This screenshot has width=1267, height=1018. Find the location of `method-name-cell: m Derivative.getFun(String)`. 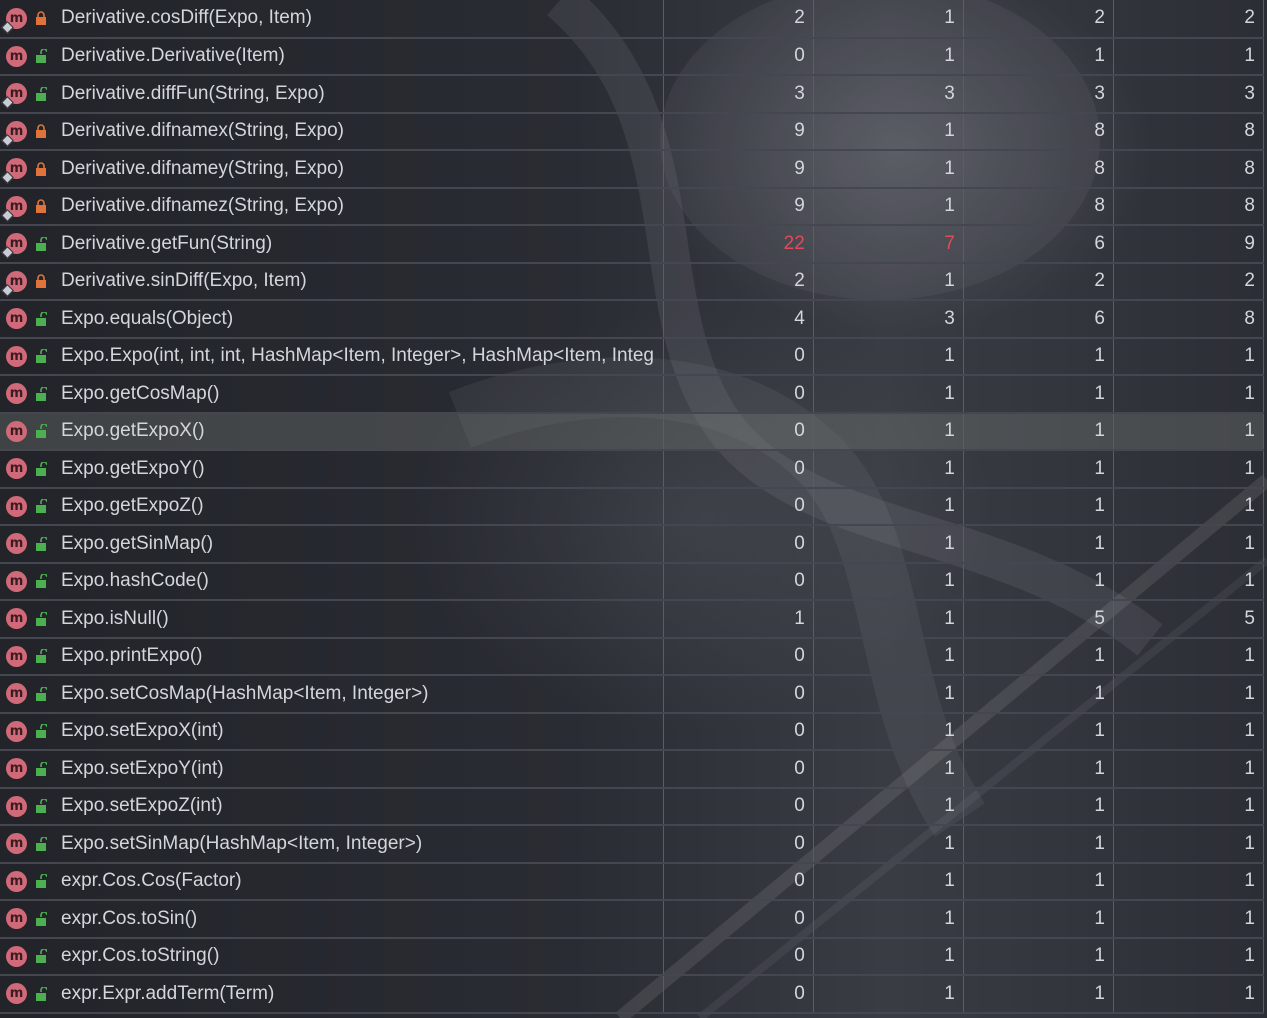

method-name-cell: m Derivative.getFun(String) is located at coordinates (332, 244).